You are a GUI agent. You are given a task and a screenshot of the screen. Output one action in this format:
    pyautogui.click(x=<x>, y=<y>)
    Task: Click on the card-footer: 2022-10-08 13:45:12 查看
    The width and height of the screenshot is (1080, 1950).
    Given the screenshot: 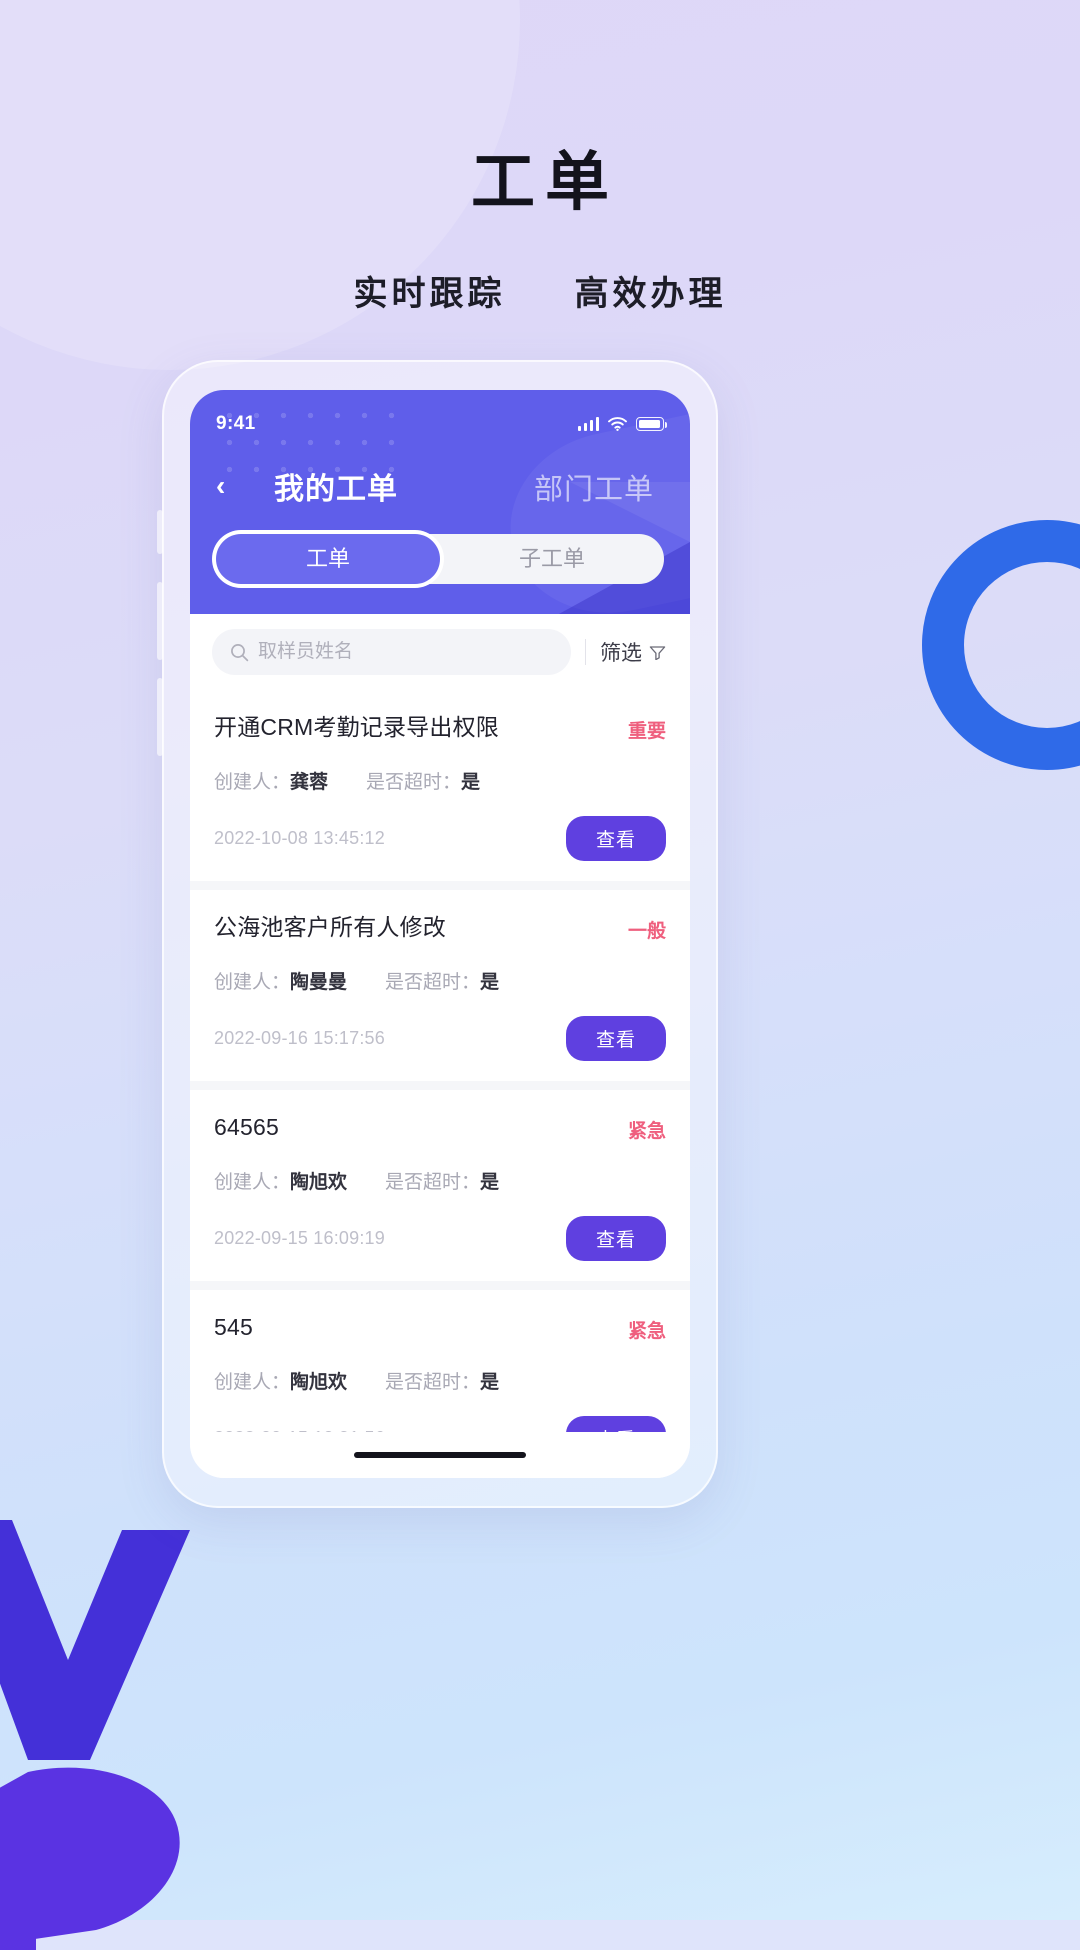 What is the action you would take?
    pyautogui.click(x=440, y=838)
    